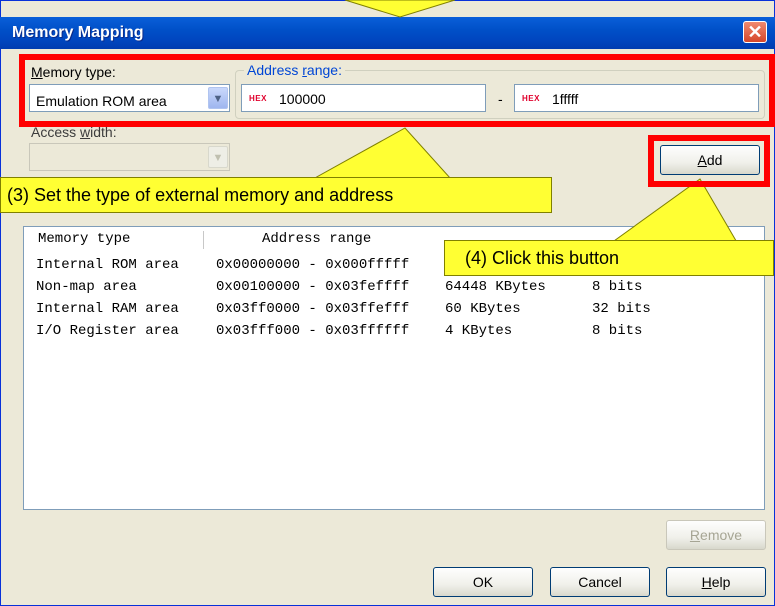 The width and height of the screenshot is (775, 606). I want to click on add-button-highlight, so click(709, 161).